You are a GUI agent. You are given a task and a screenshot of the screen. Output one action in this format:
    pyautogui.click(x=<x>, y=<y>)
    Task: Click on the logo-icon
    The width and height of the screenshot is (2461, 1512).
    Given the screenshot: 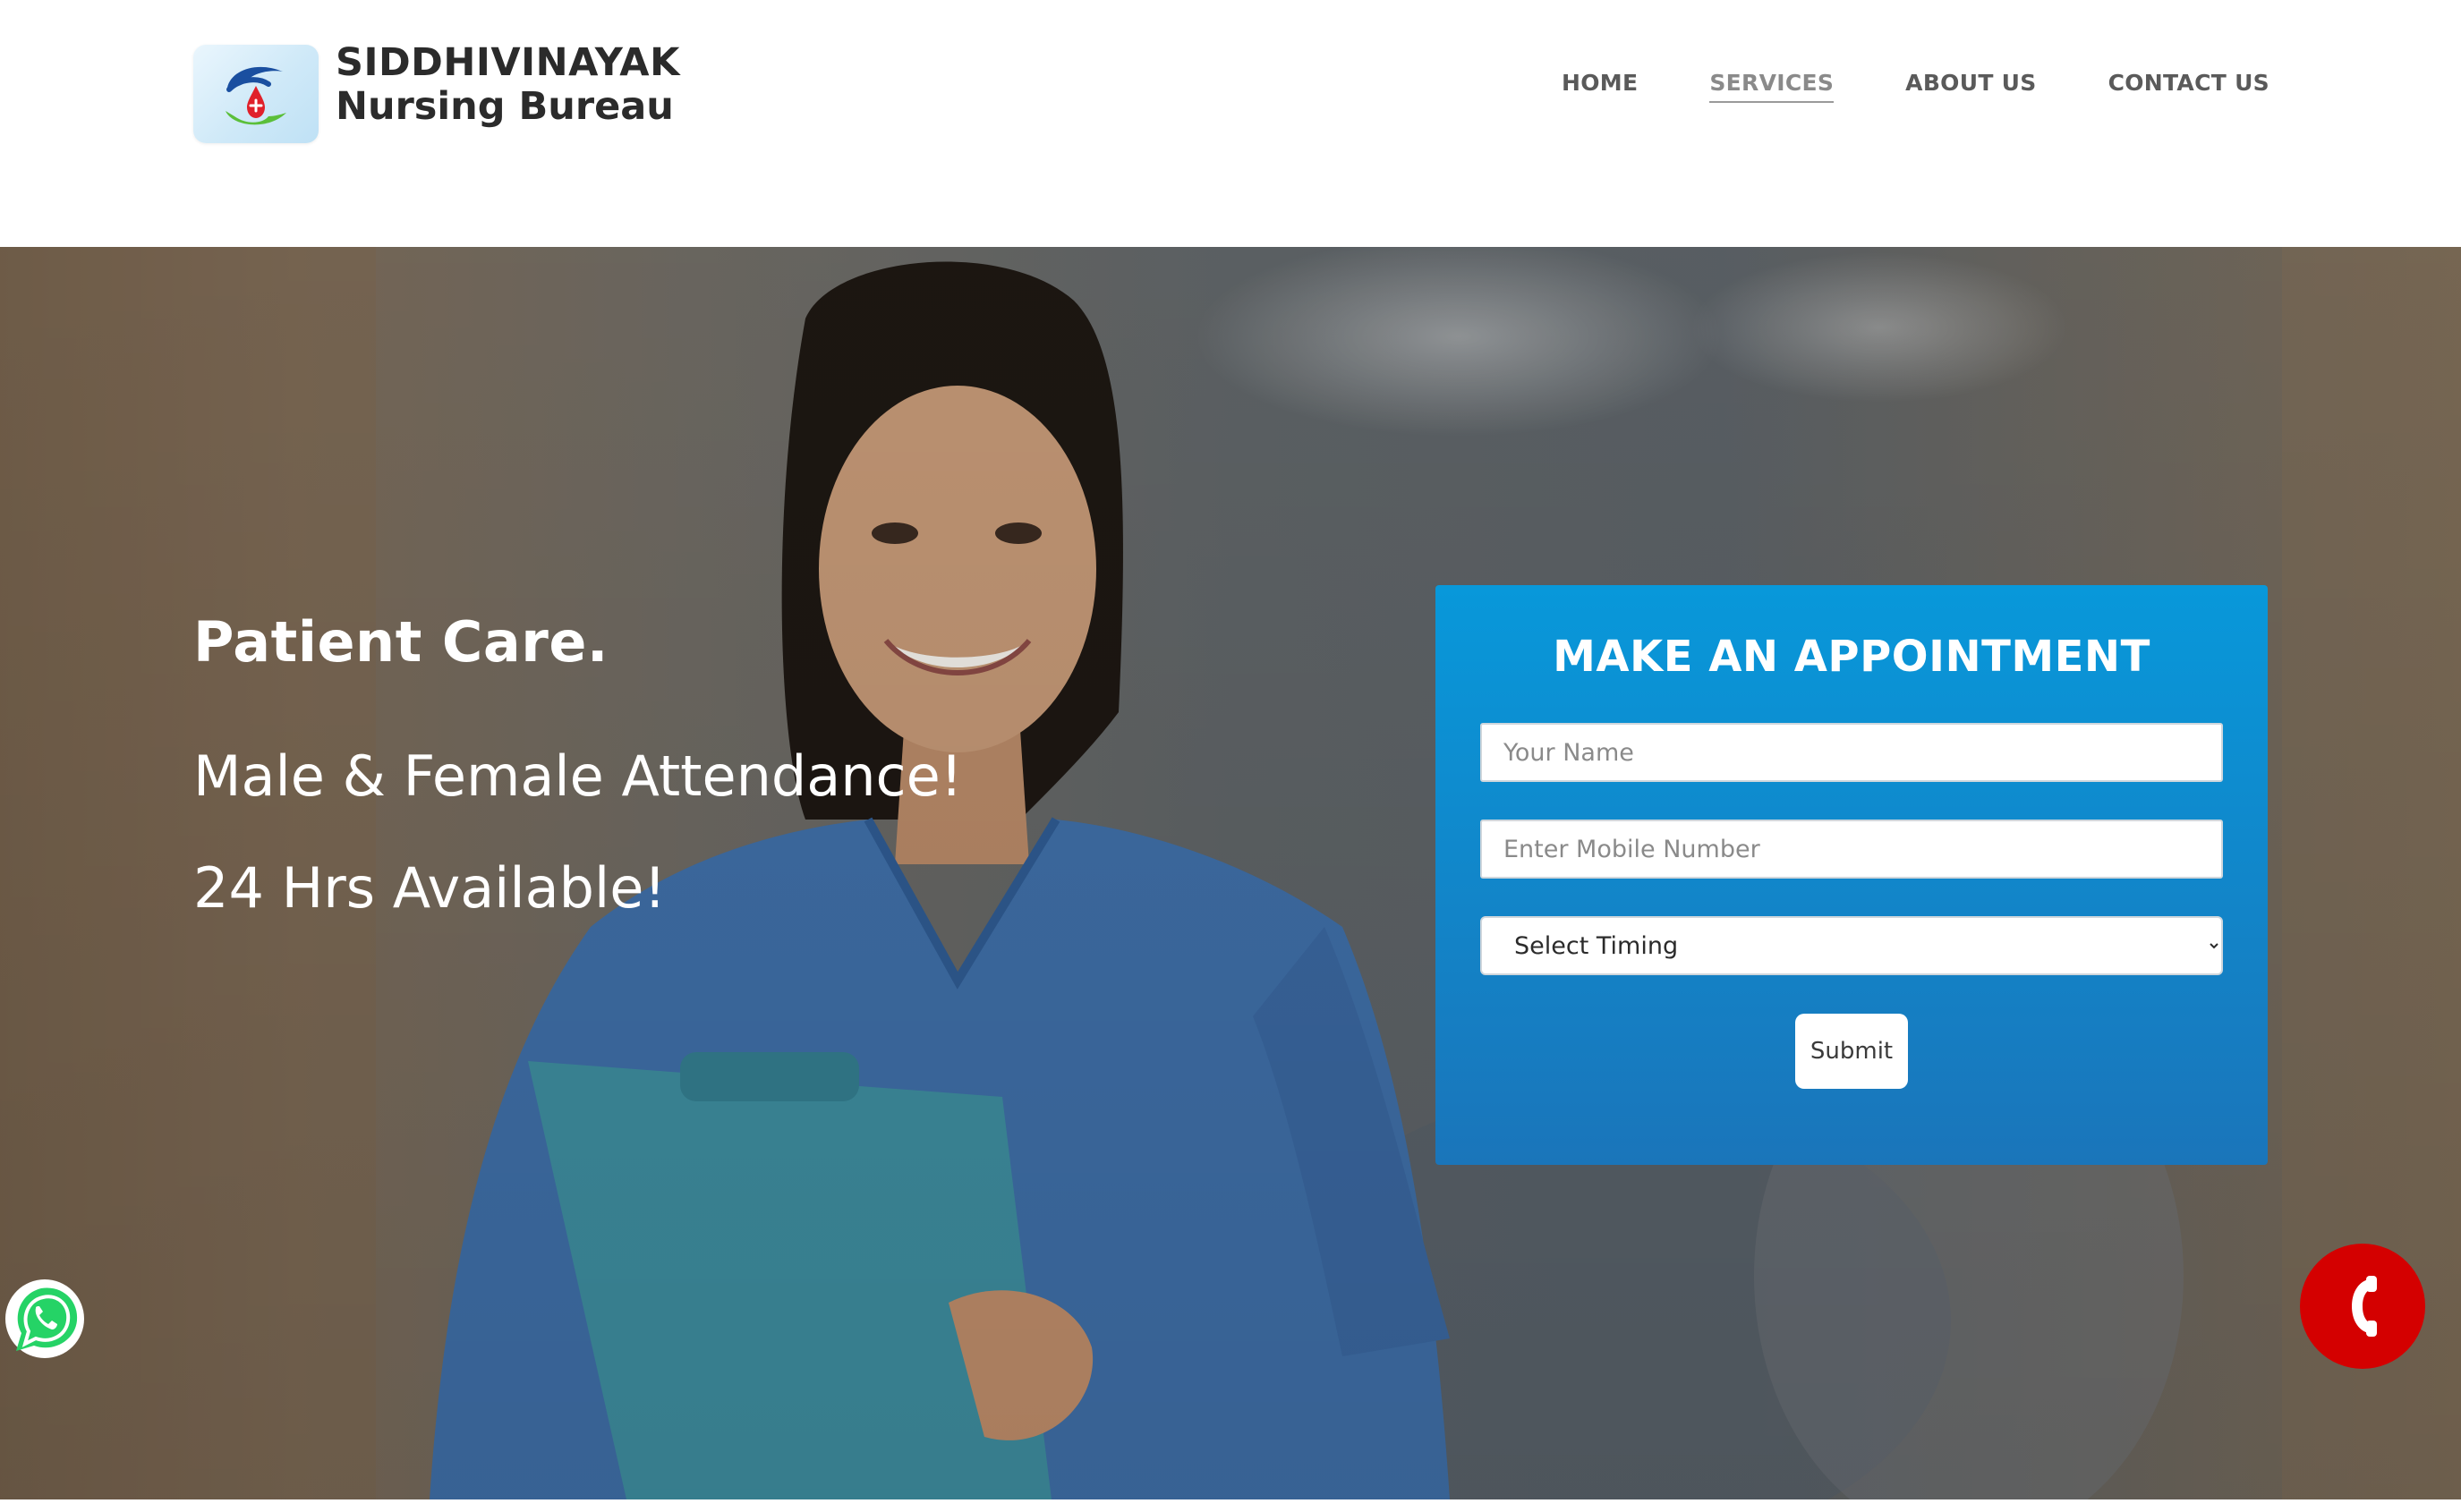 What is the action you would take?
    pyautogui.click(x=256, y=94)
    